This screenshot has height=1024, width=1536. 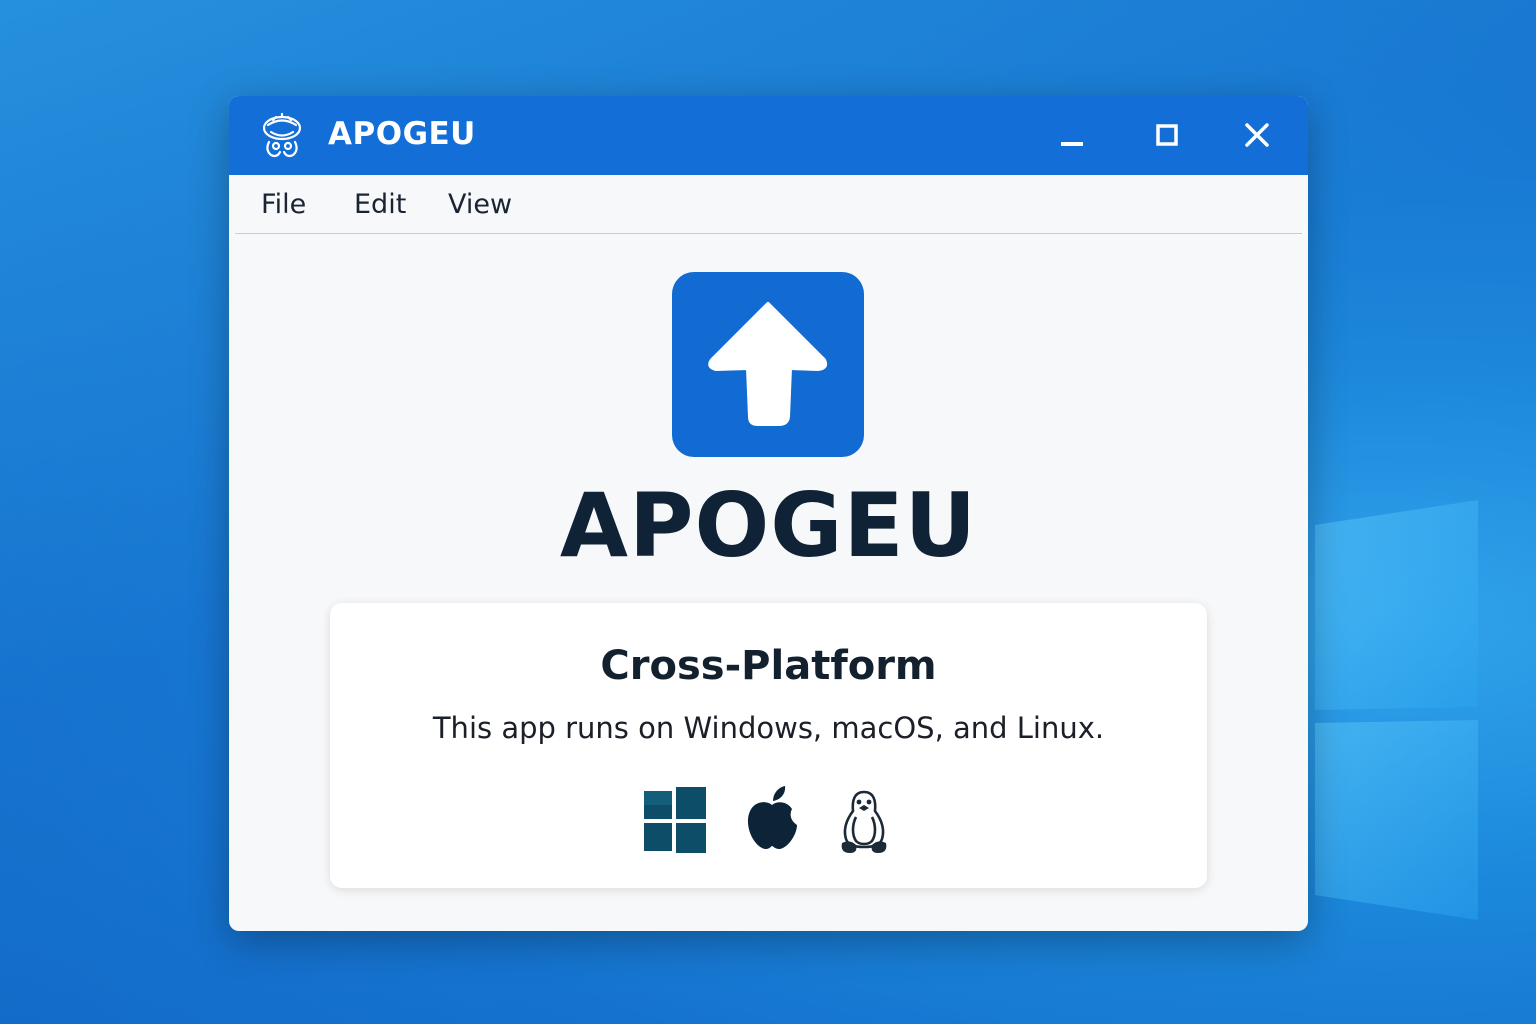 I want to click on app-mascot-icon, so click(x=282, y=135).